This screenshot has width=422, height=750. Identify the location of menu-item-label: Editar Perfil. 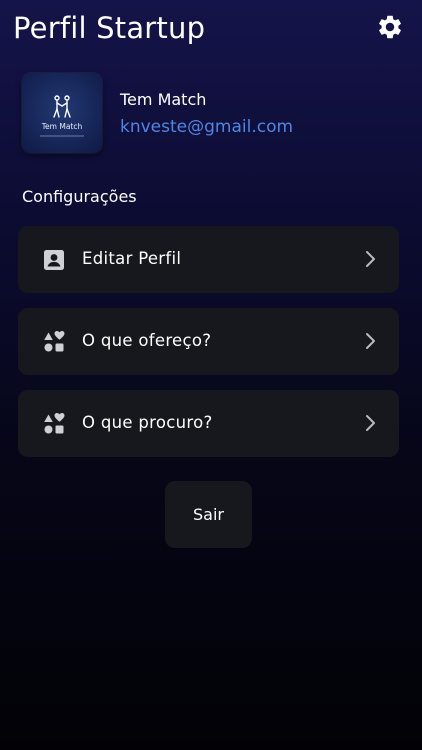
(132, 258).